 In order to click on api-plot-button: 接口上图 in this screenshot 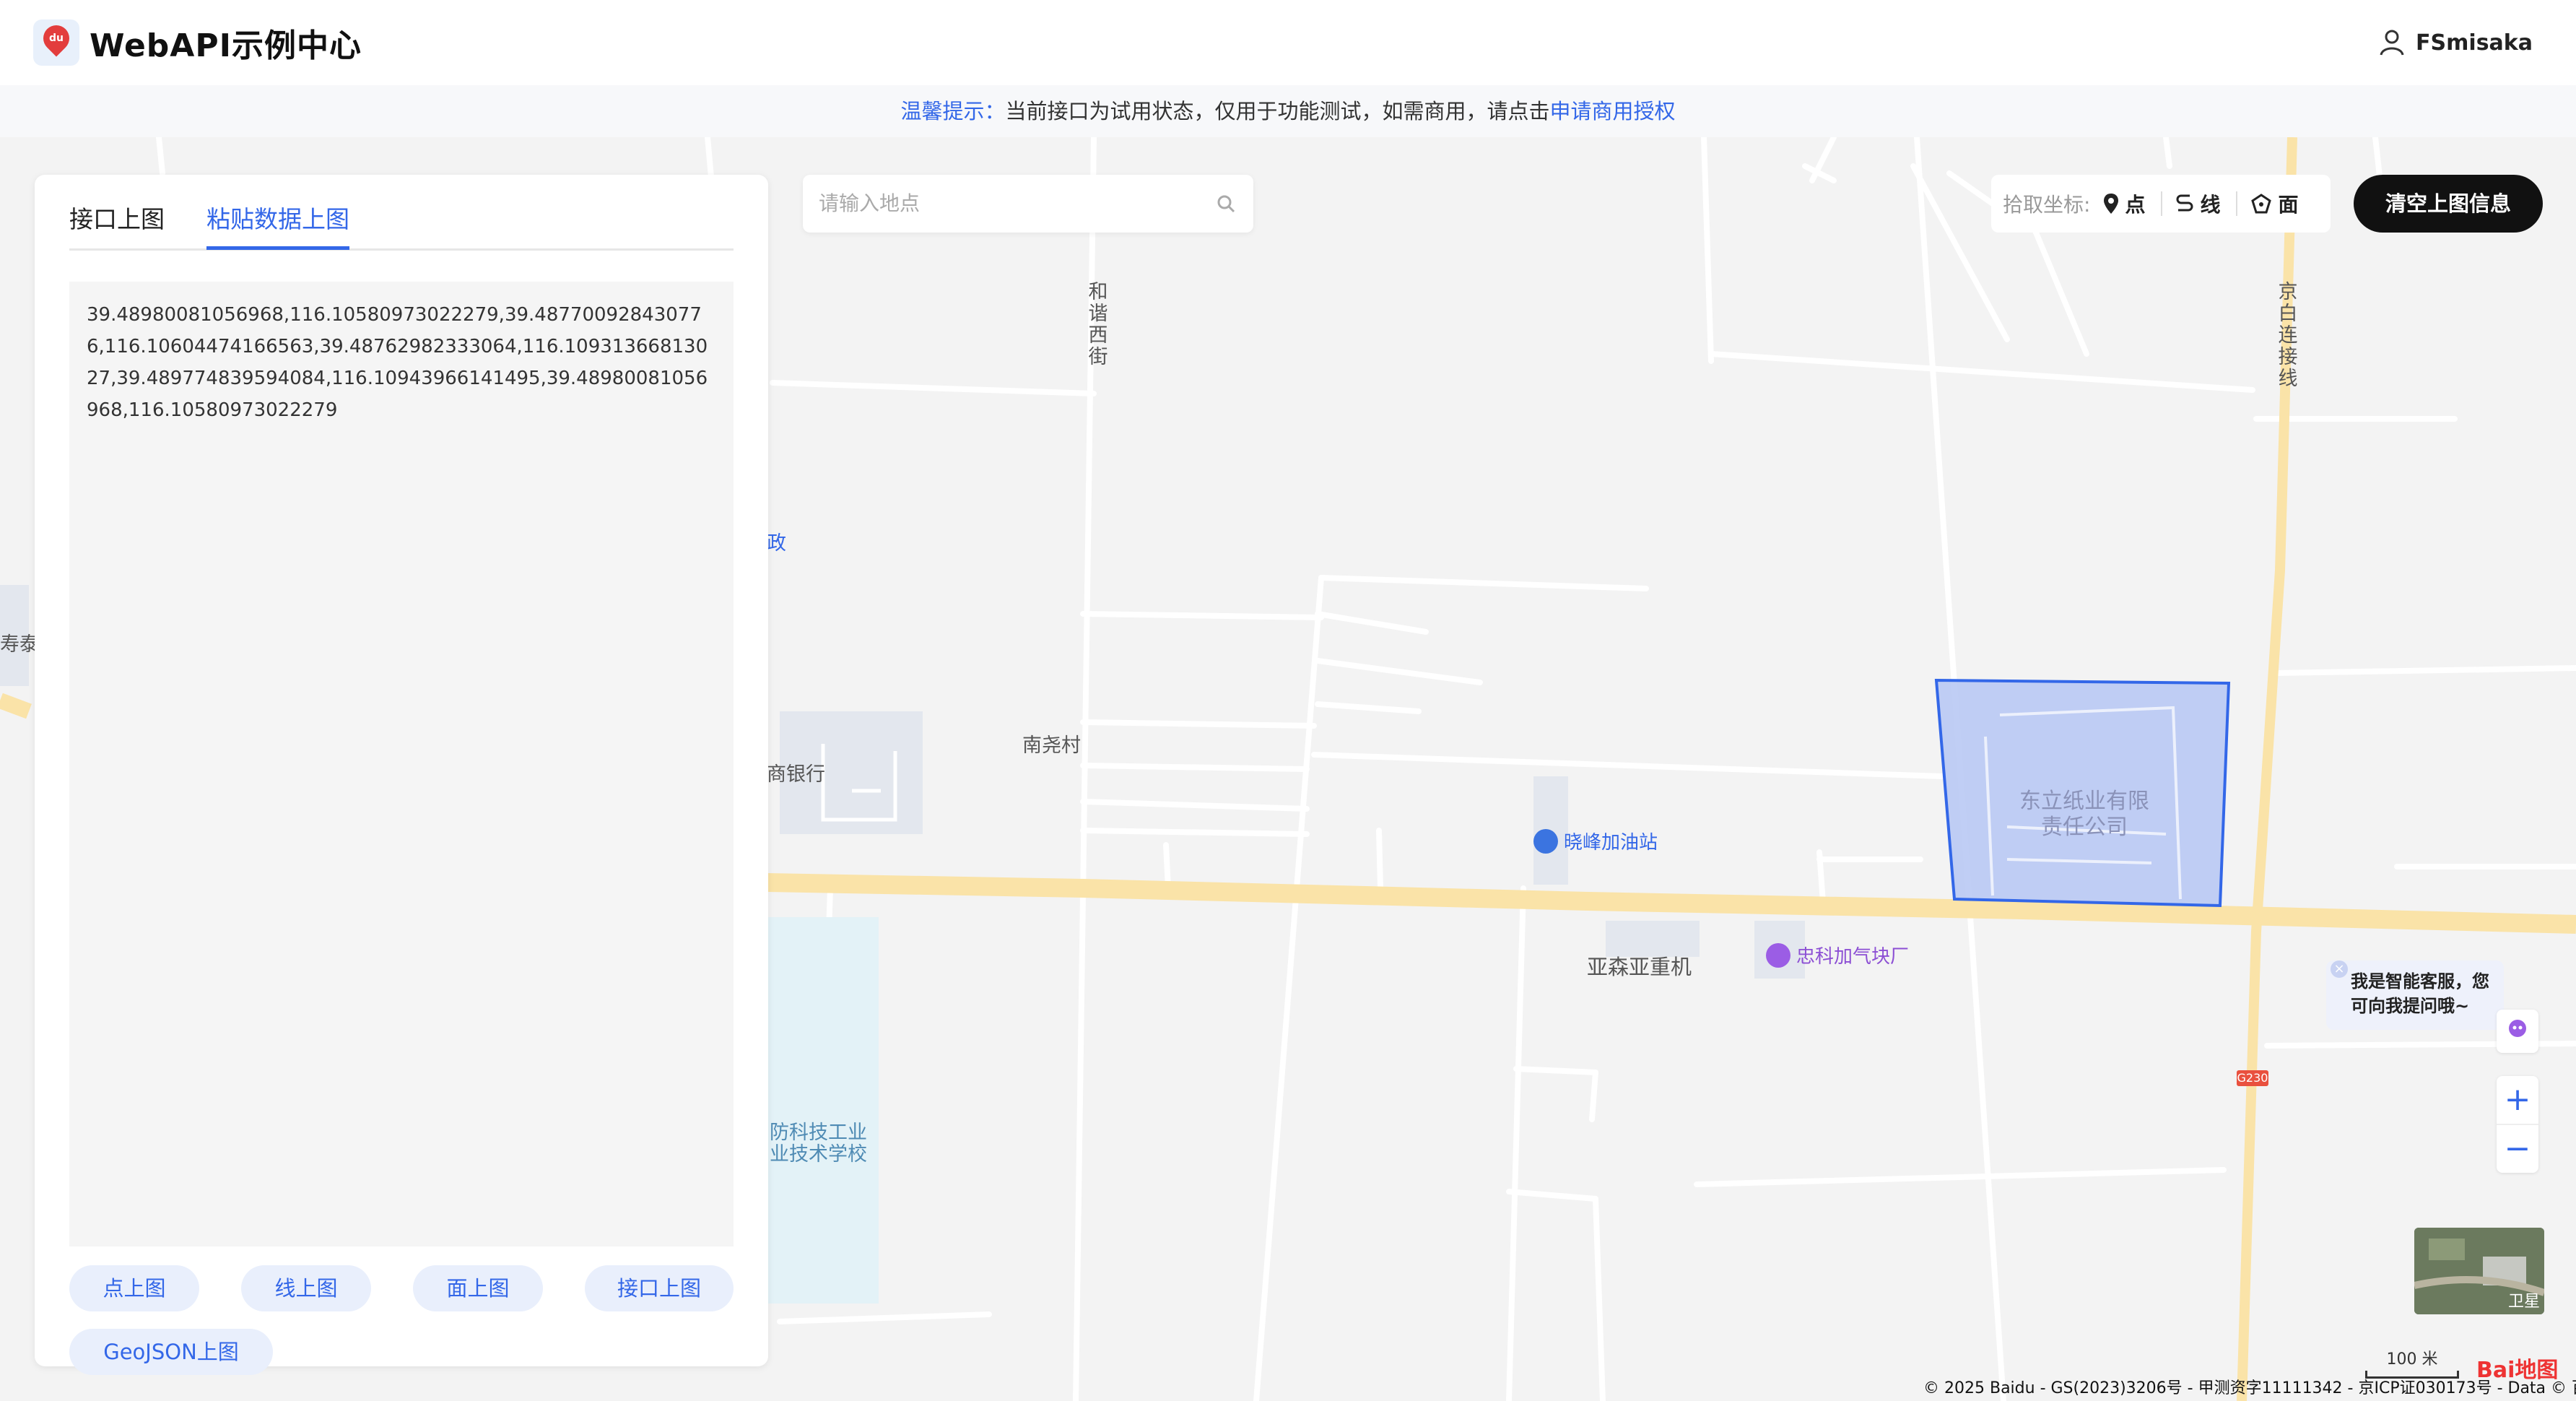, I will do `click(659, 1288)`.